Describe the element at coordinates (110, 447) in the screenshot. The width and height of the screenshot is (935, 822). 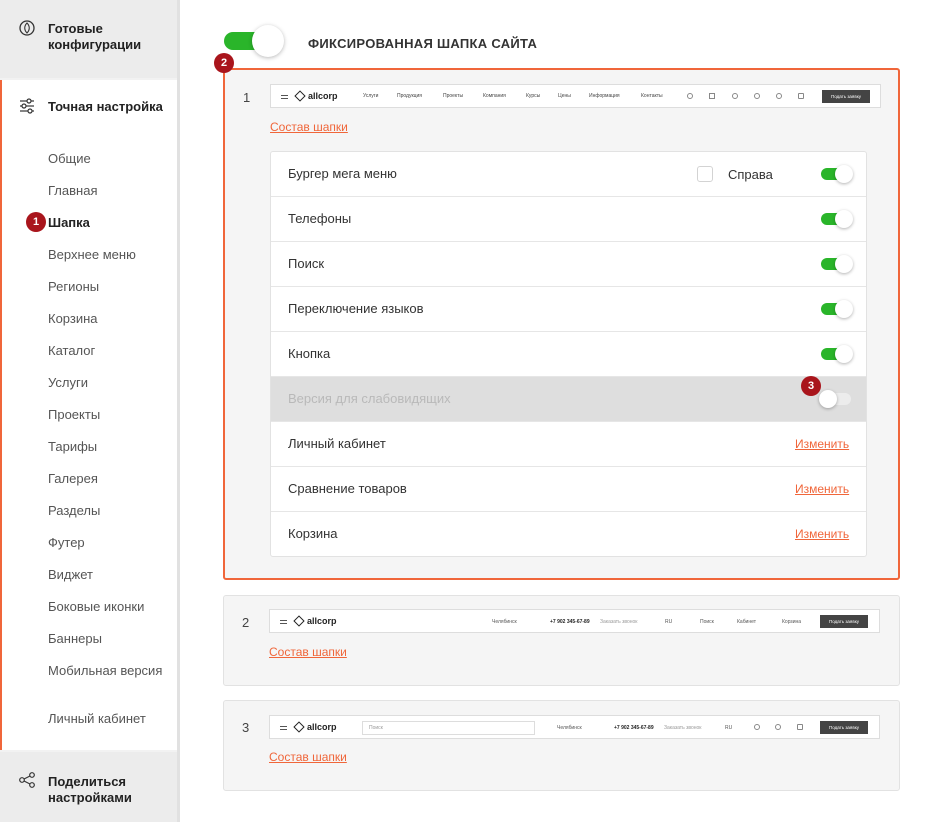
I see `sidebar-item-tariffs: Тарифы` at that location.